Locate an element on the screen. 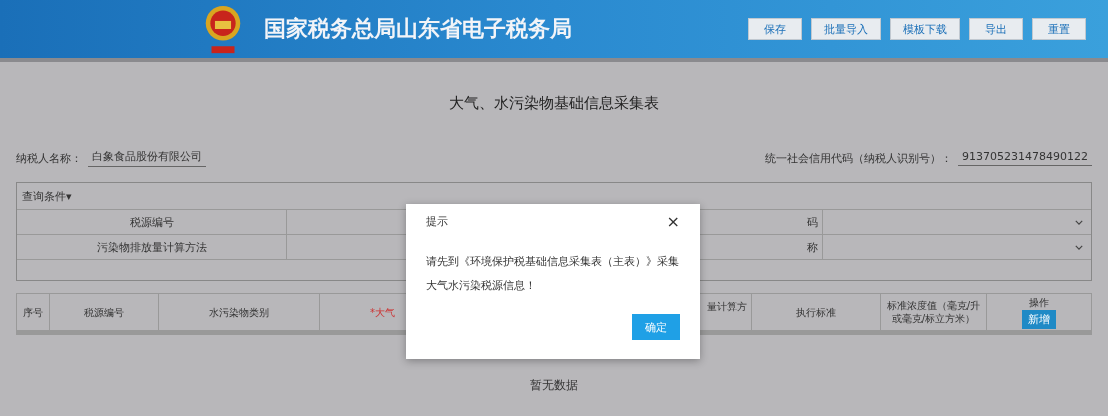 The width and height of the screenshot is (1108, 416). column-header: *大气 is located at coordinates (382, 312).